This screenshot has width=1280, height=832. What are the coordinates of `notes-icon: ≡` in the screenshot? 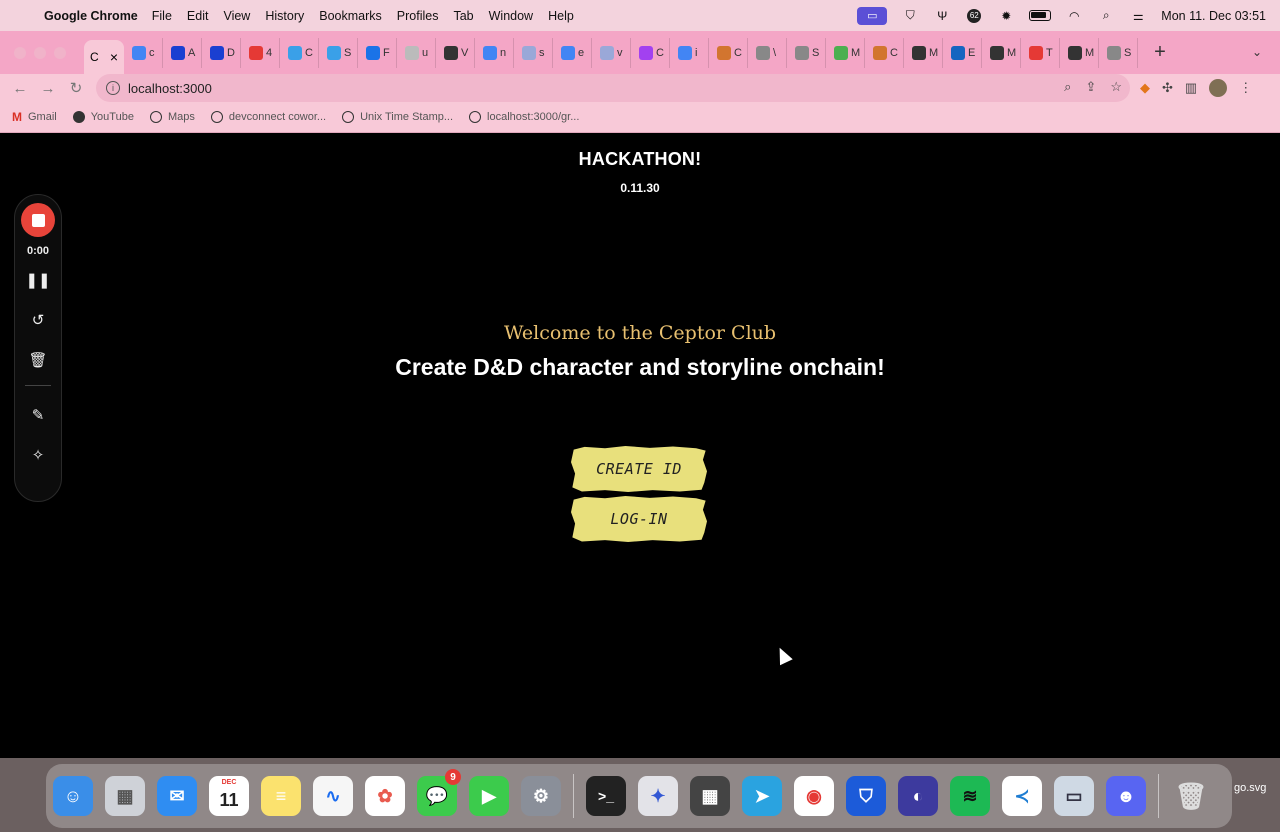 It's located at (281, 796).